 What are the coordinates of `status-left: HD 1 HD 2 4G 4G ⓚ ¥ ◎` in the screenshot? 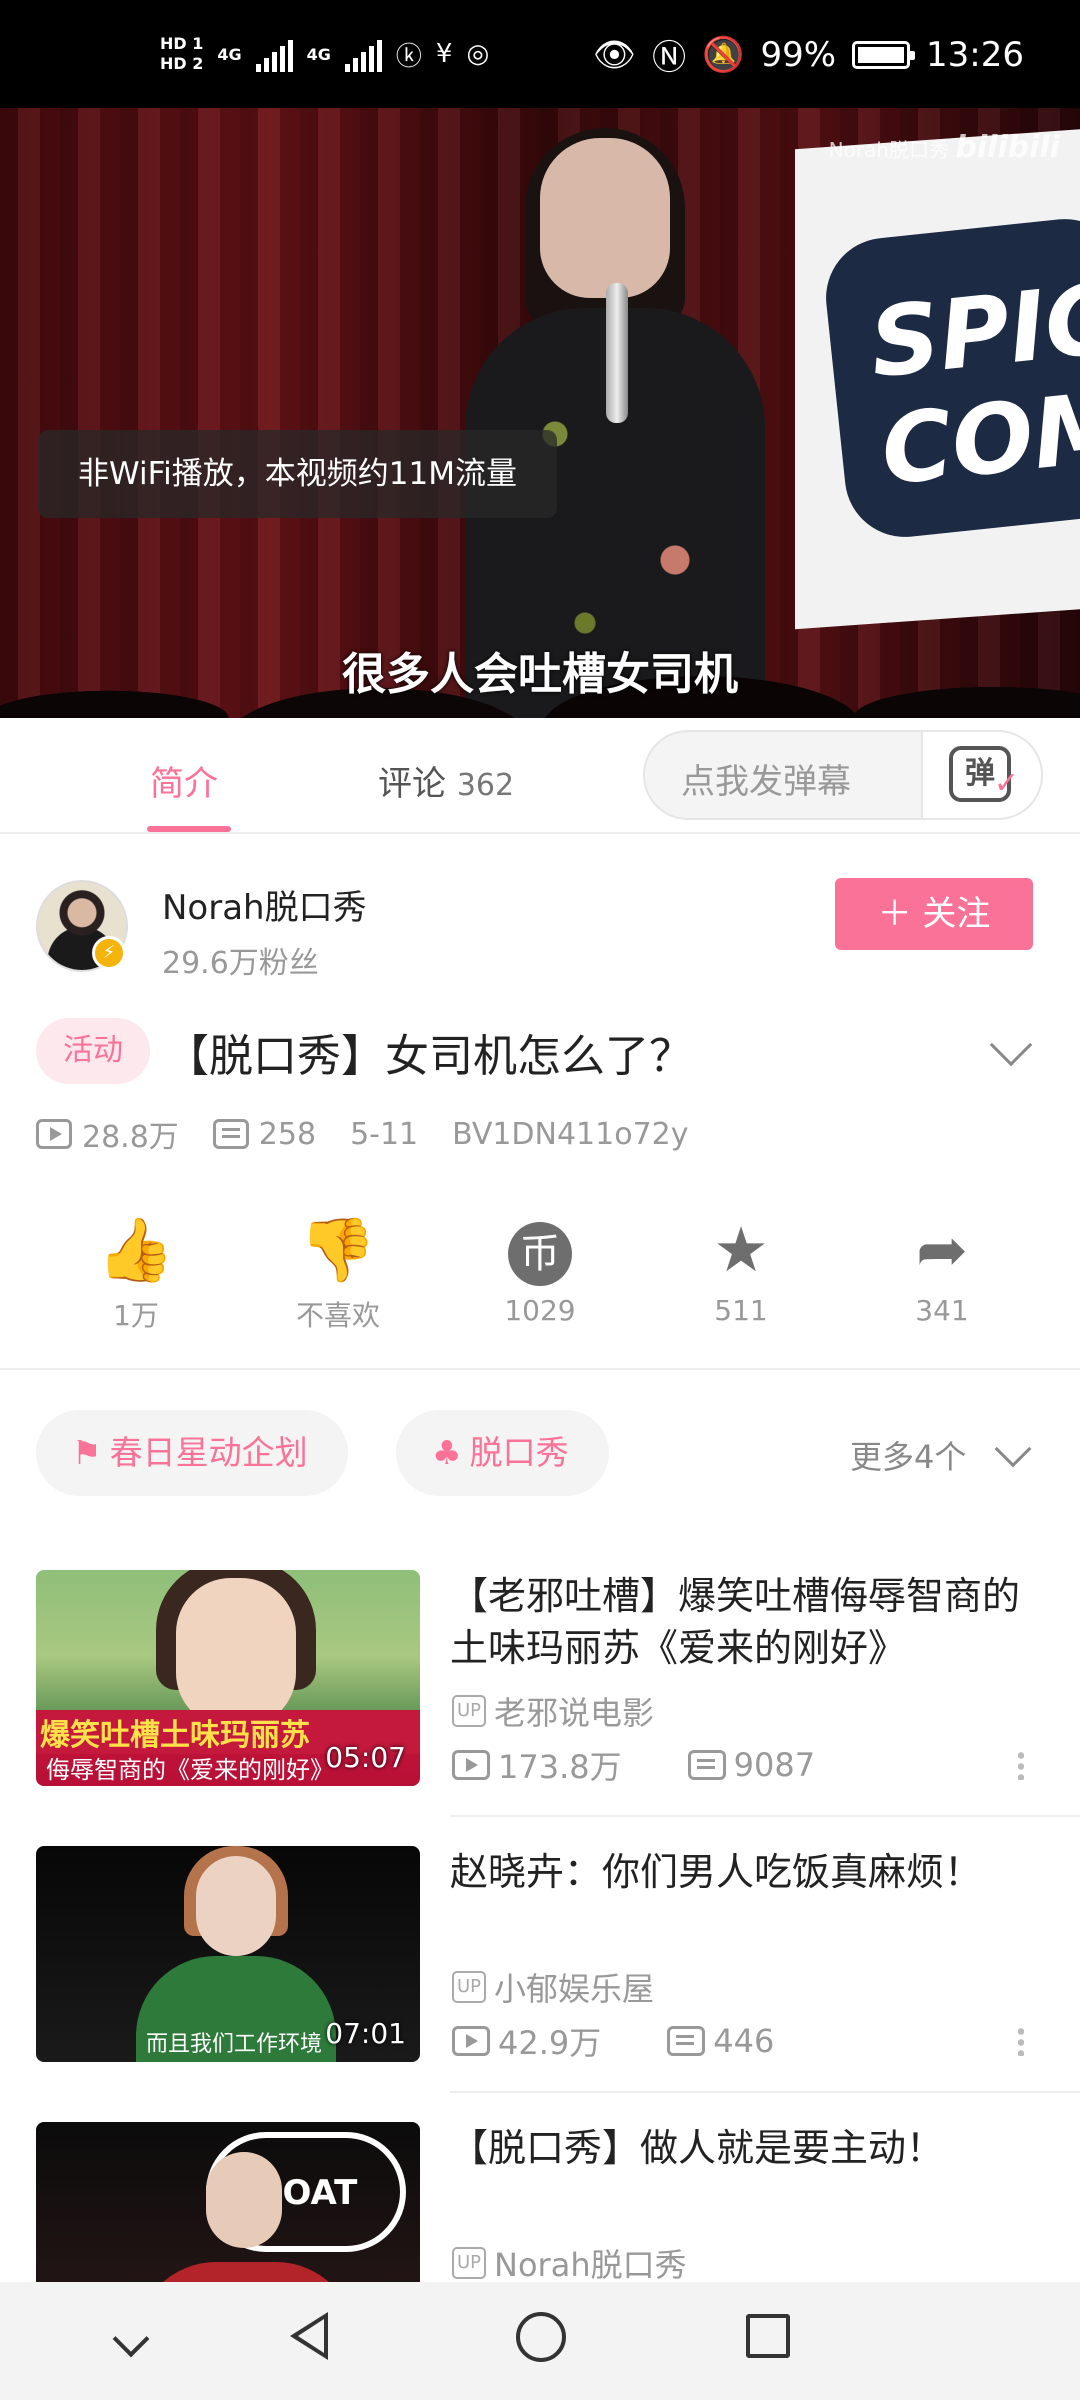 It's located at (324, 54).